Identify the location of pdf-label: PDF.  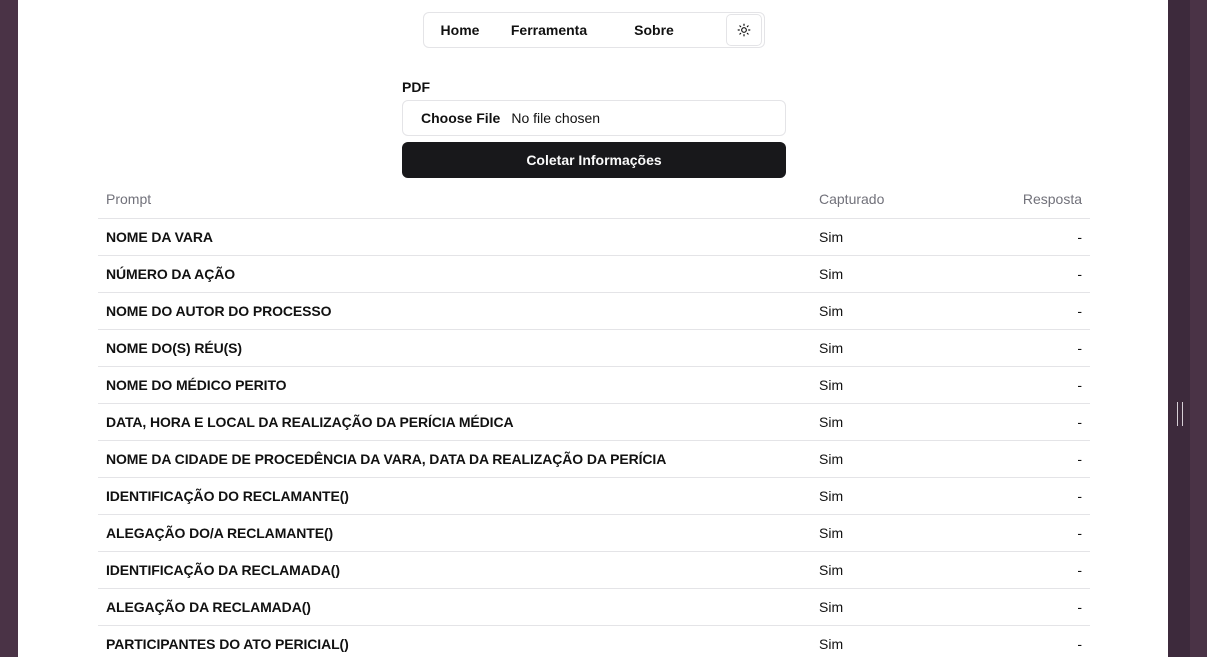
(416, 87).